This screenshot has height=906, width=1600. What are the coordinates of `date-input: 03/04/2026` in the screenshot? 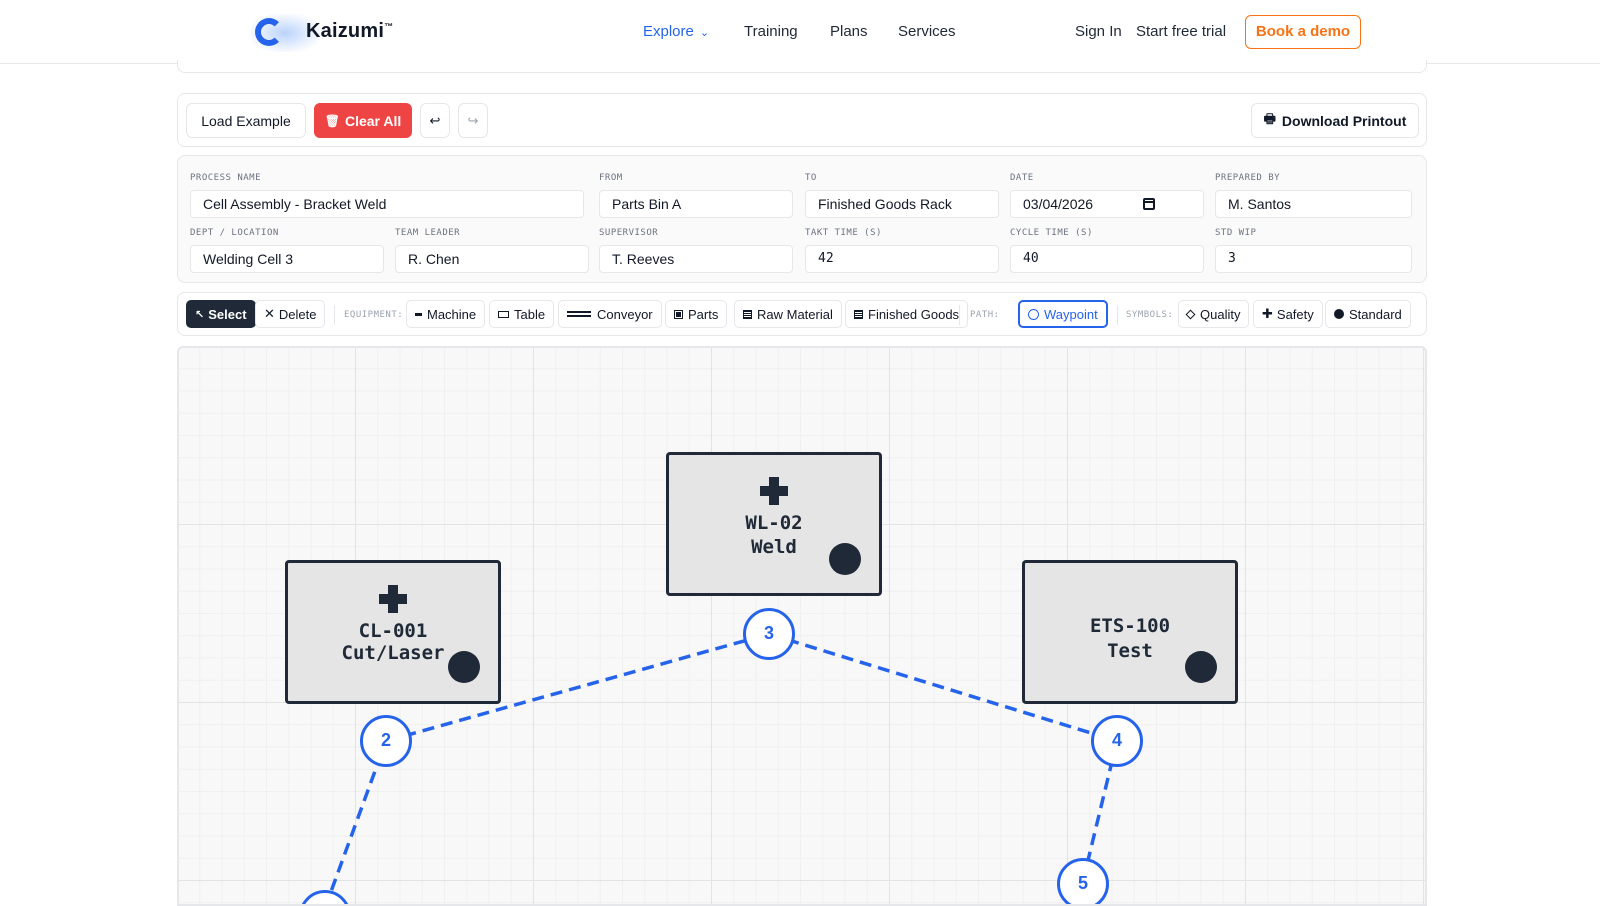 It's located at (1107, 204).